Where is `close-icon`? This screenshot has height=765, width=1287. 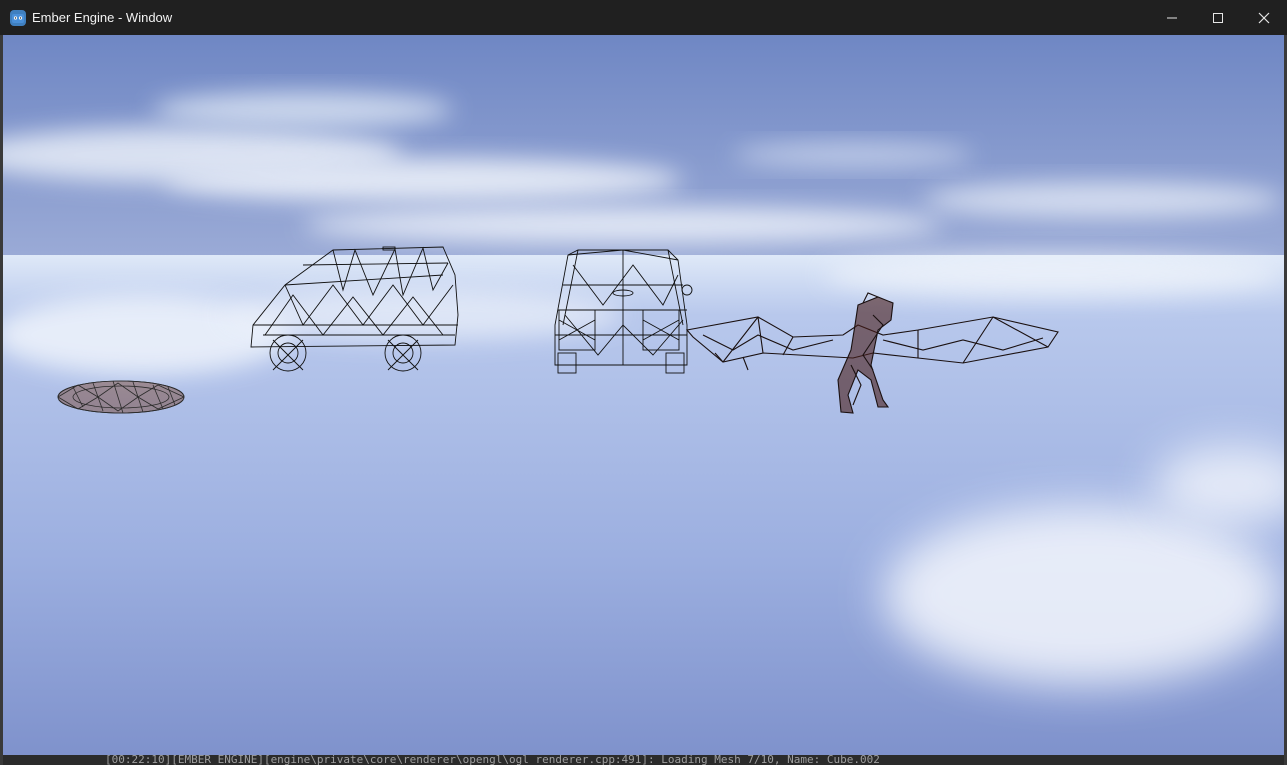
close-icon is located at coordinates (1264, 17).